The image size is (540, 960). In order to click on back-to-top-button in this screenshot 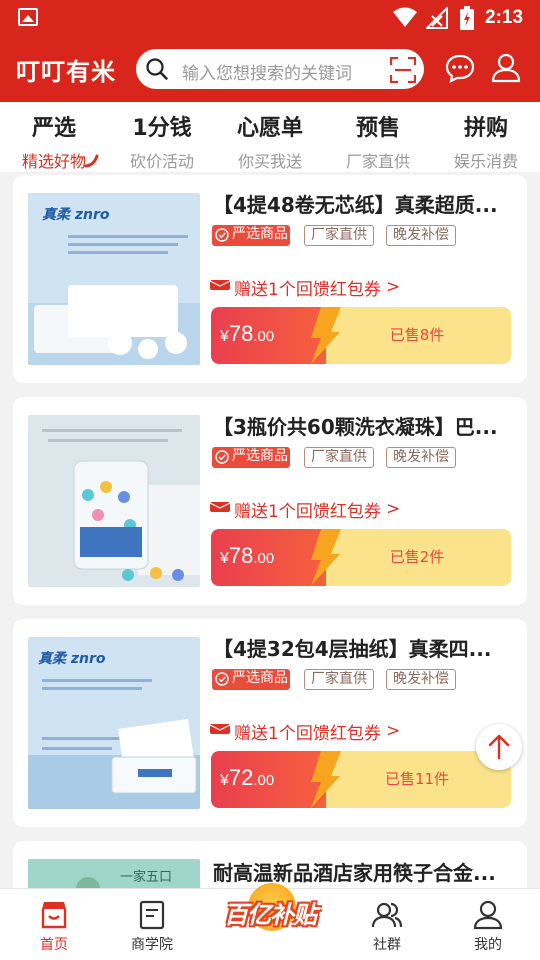, I will do `click(499, 747)`.